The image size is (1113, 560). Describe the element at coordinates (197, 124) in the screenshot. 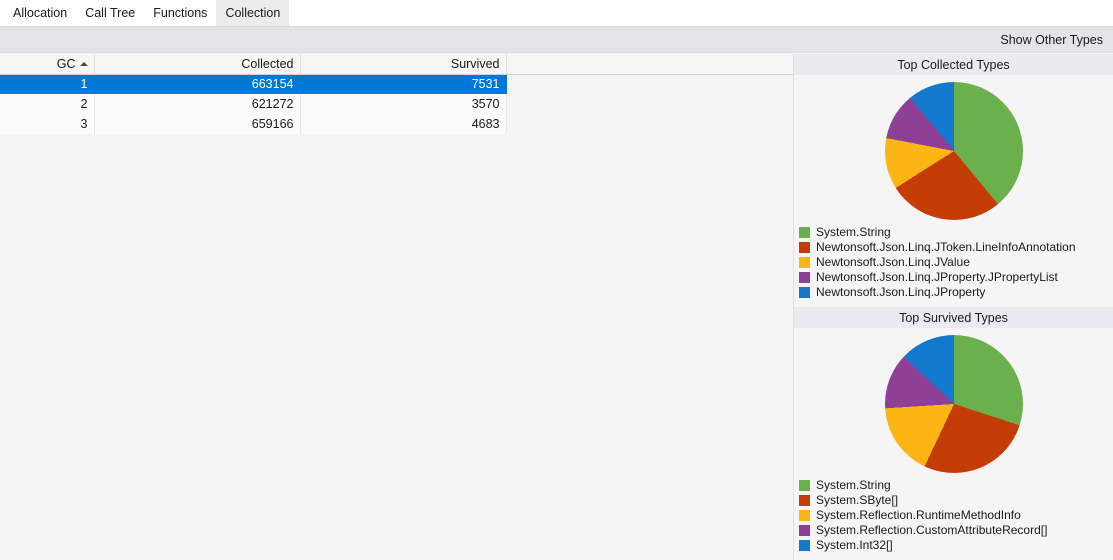

I see `cell-collected: 659166` at that location.